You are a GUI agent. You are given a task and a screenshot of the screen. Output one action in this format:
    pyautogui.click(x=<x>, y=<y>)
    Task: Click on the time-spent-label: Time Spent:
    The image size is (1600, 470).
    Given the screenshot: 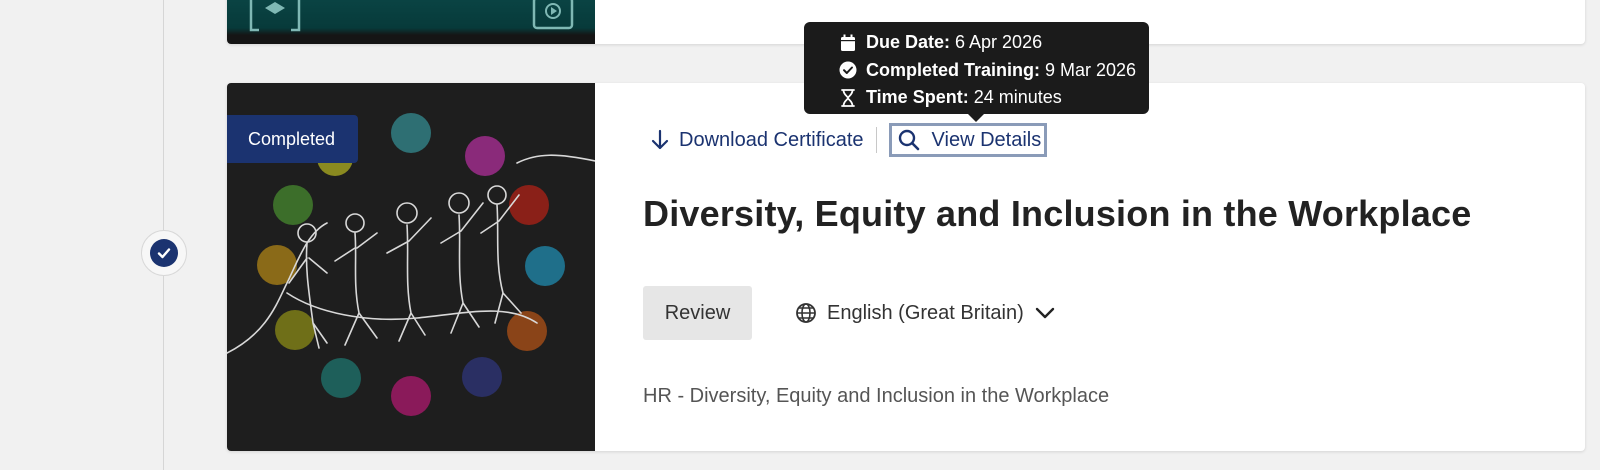 What is the action you would take?
    pyautogui.click(x=917, y=97)
    